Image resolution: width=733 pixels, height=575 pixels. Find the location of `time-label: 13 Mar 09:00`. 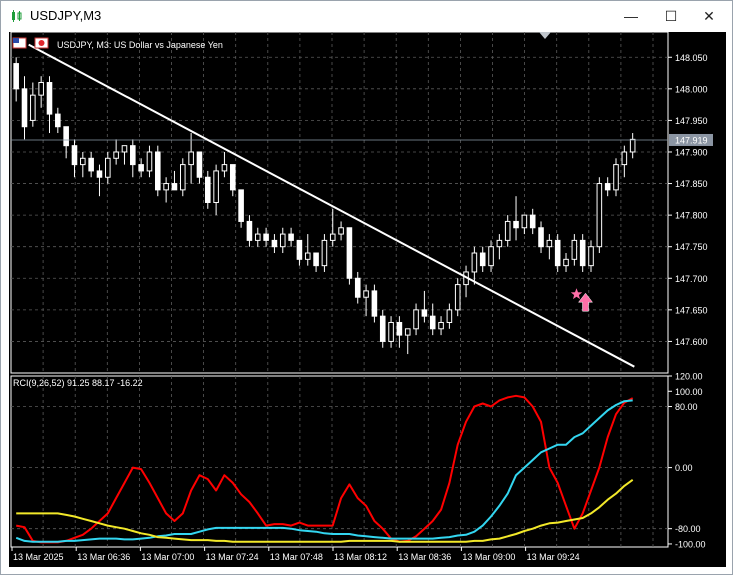

time-label: 13 Mar 09:00 is located at coordinates (488, 557).